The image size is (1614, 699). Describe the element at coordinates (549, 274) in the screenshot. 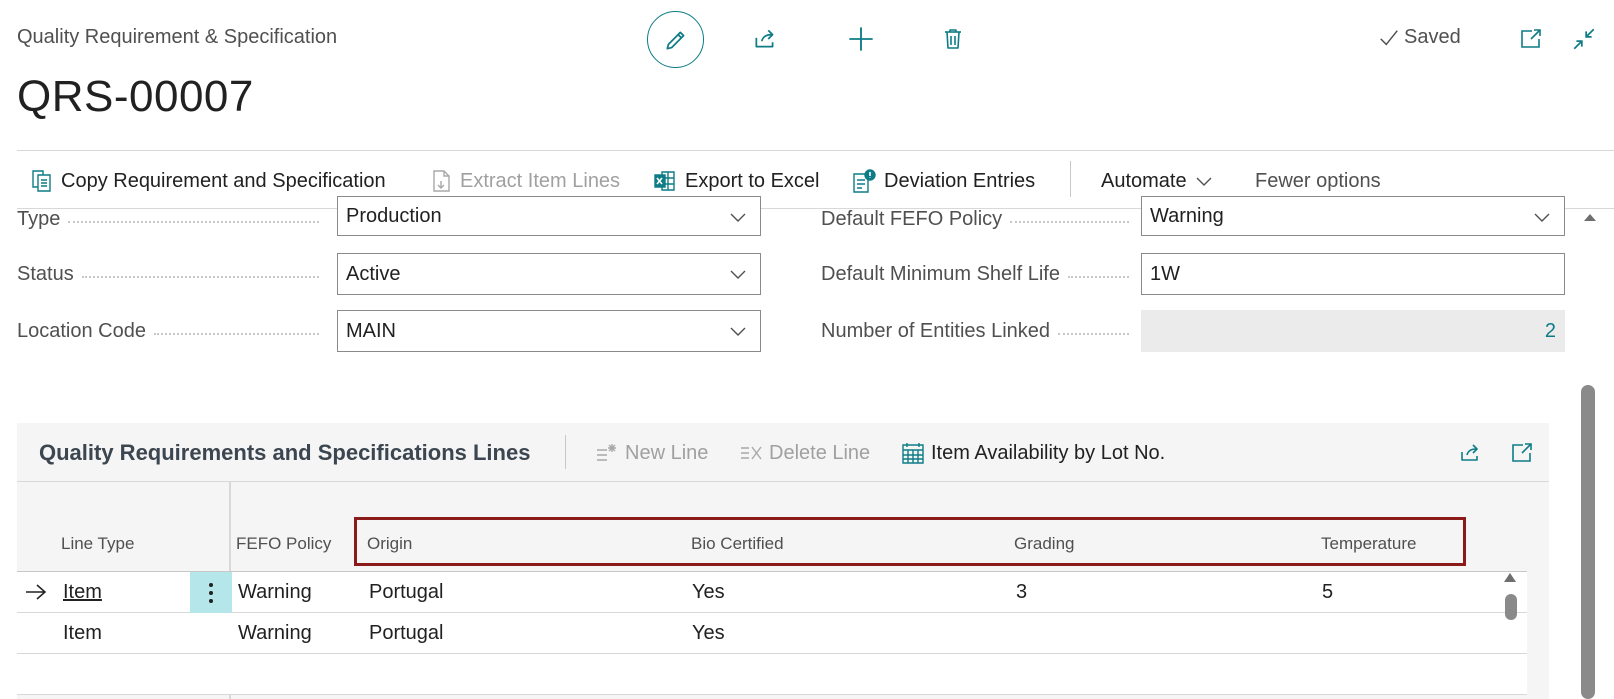

I see `status-select: Active` at that location.